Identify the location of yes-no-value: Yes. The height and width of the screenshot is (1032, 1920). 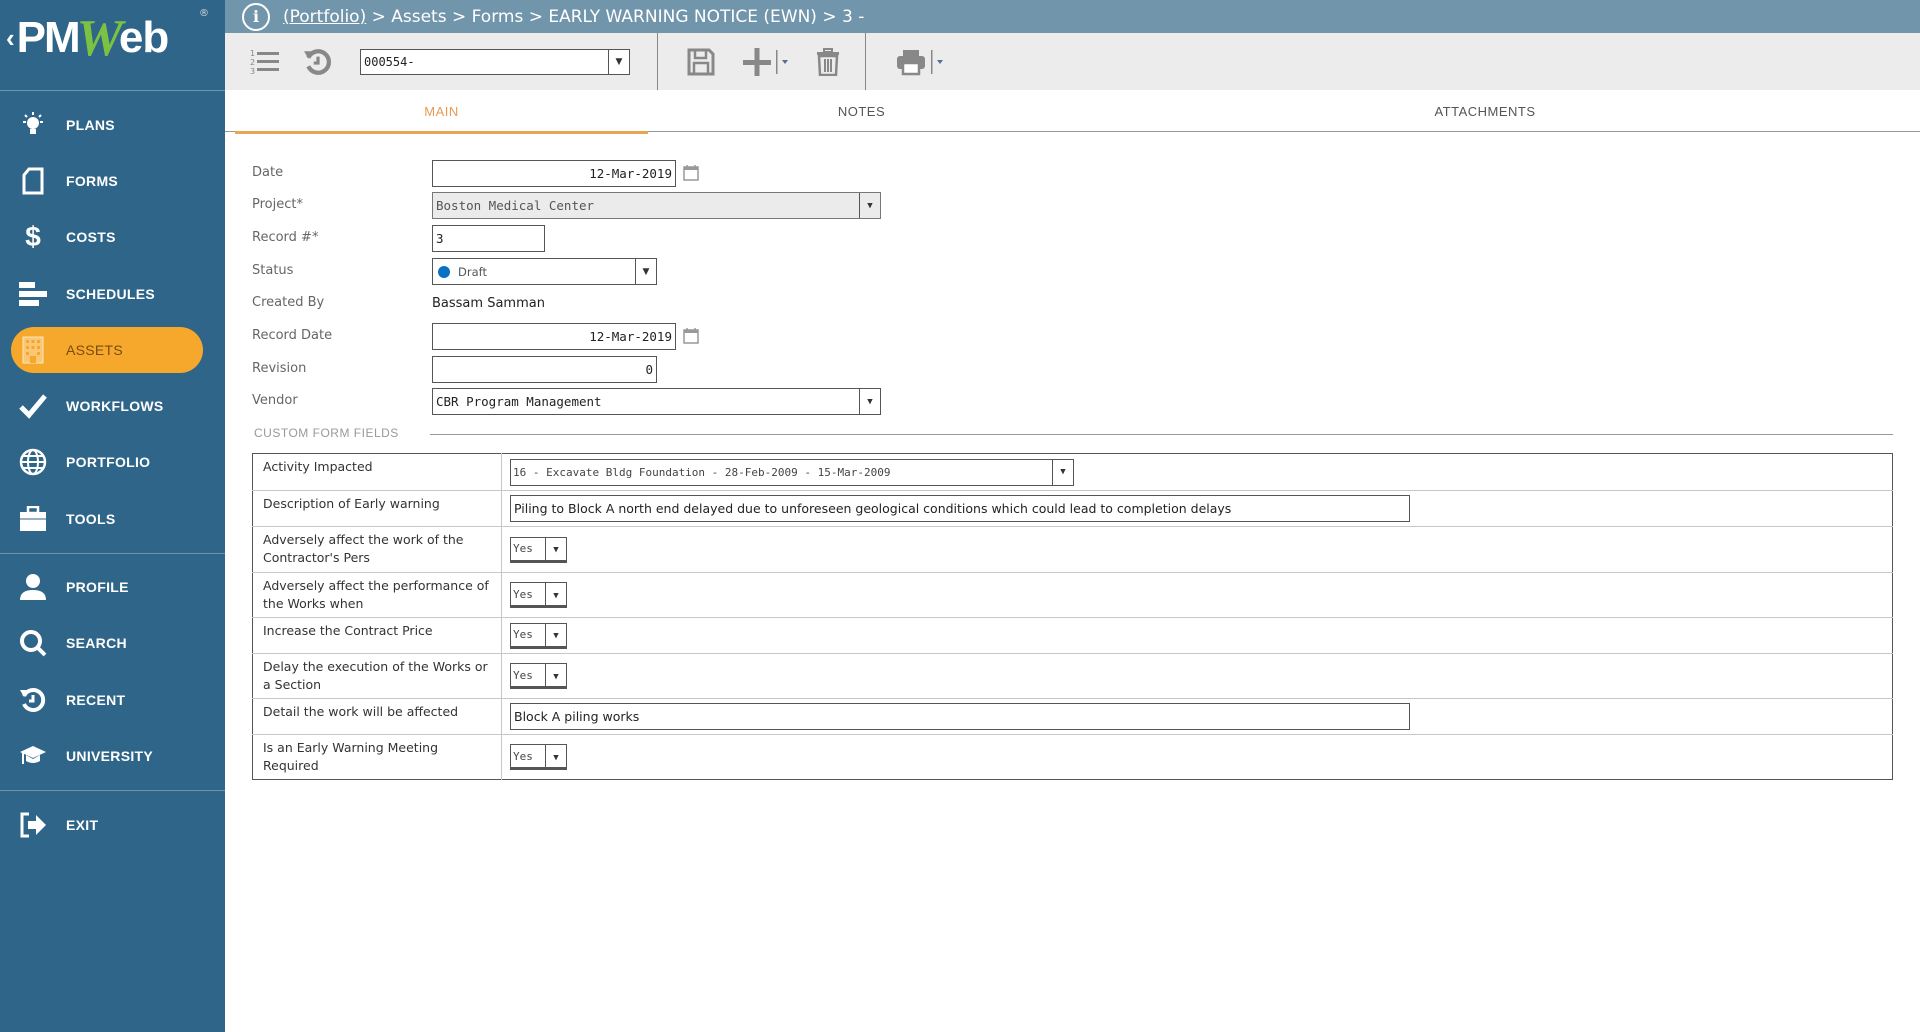
(523, 548).